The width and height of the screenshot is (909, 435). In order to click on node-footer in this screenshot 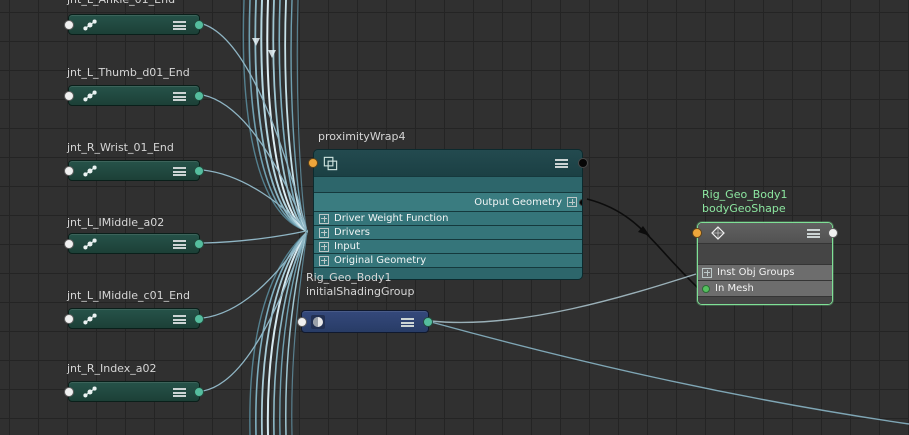, I will do `click(765, 300)`.